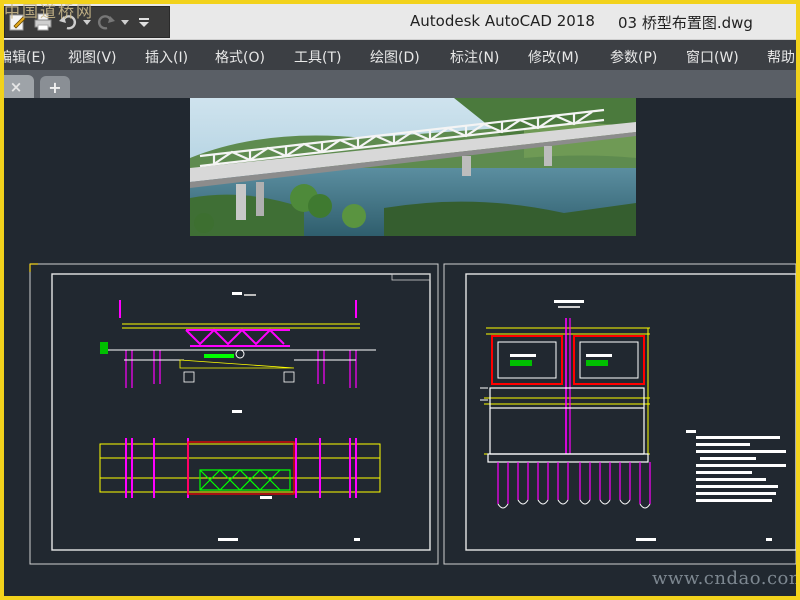 The width and height of the screenshot is (800, 600). What do you see at coordinates (144, 22) in the screenshot?
I see `customize-icon` at bounding box center [144, 22].